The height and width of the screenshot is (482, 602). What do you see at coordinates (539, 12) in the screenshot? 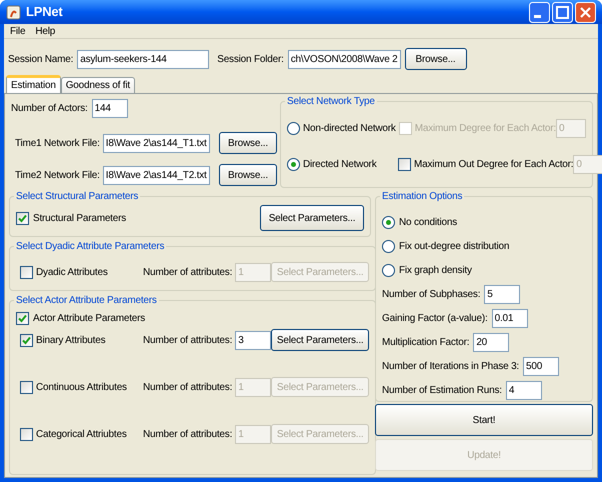
I see `minimize-icon` at bounding box center [539, 12].